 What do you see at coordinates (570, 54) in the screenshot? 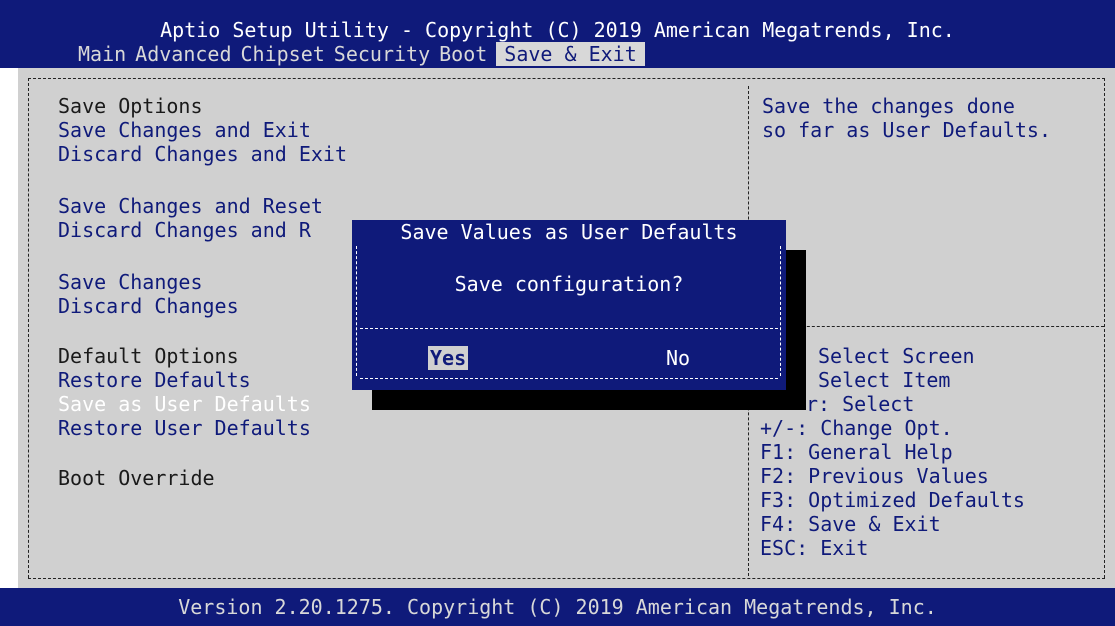
I see `tab-save-exit: Save & Exit` at bounding box center [570, 54].